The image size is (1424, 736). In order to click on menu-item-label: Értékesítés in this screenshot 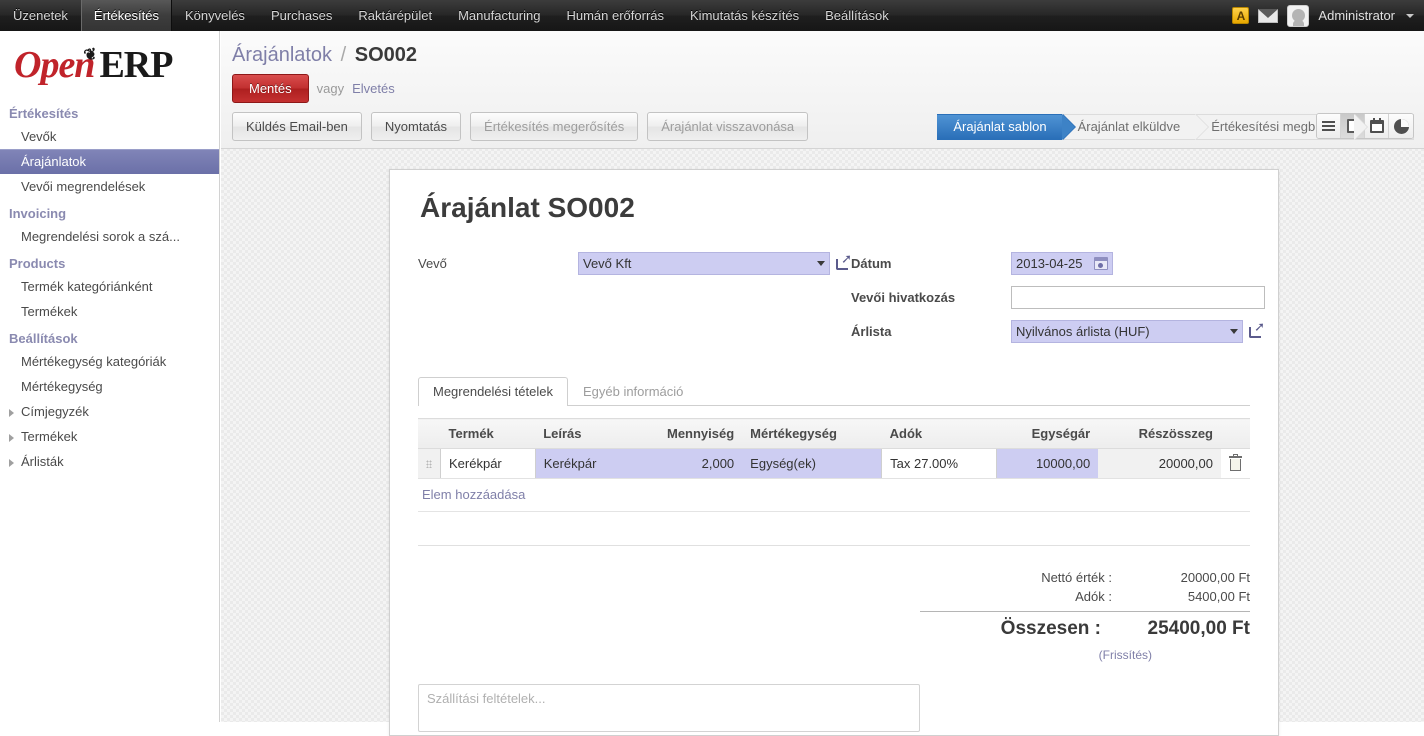, I will do `click(126, 15)`.